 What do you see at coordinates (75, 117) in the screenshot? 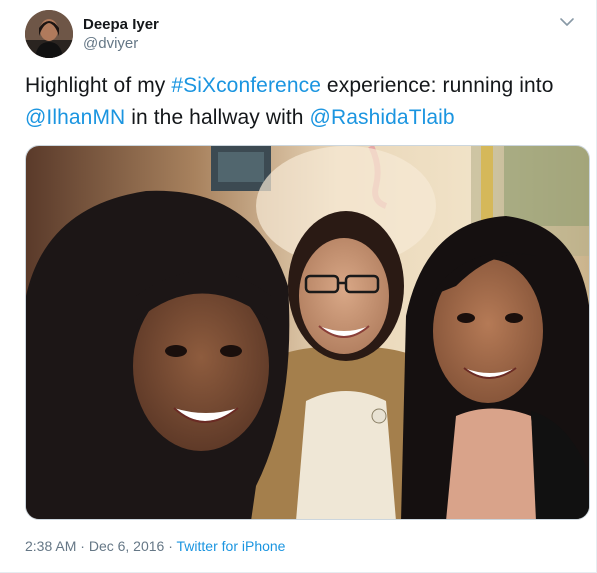
I see `mention-link-ilhan: @IlhanMN` at bounding box center [75, 117].